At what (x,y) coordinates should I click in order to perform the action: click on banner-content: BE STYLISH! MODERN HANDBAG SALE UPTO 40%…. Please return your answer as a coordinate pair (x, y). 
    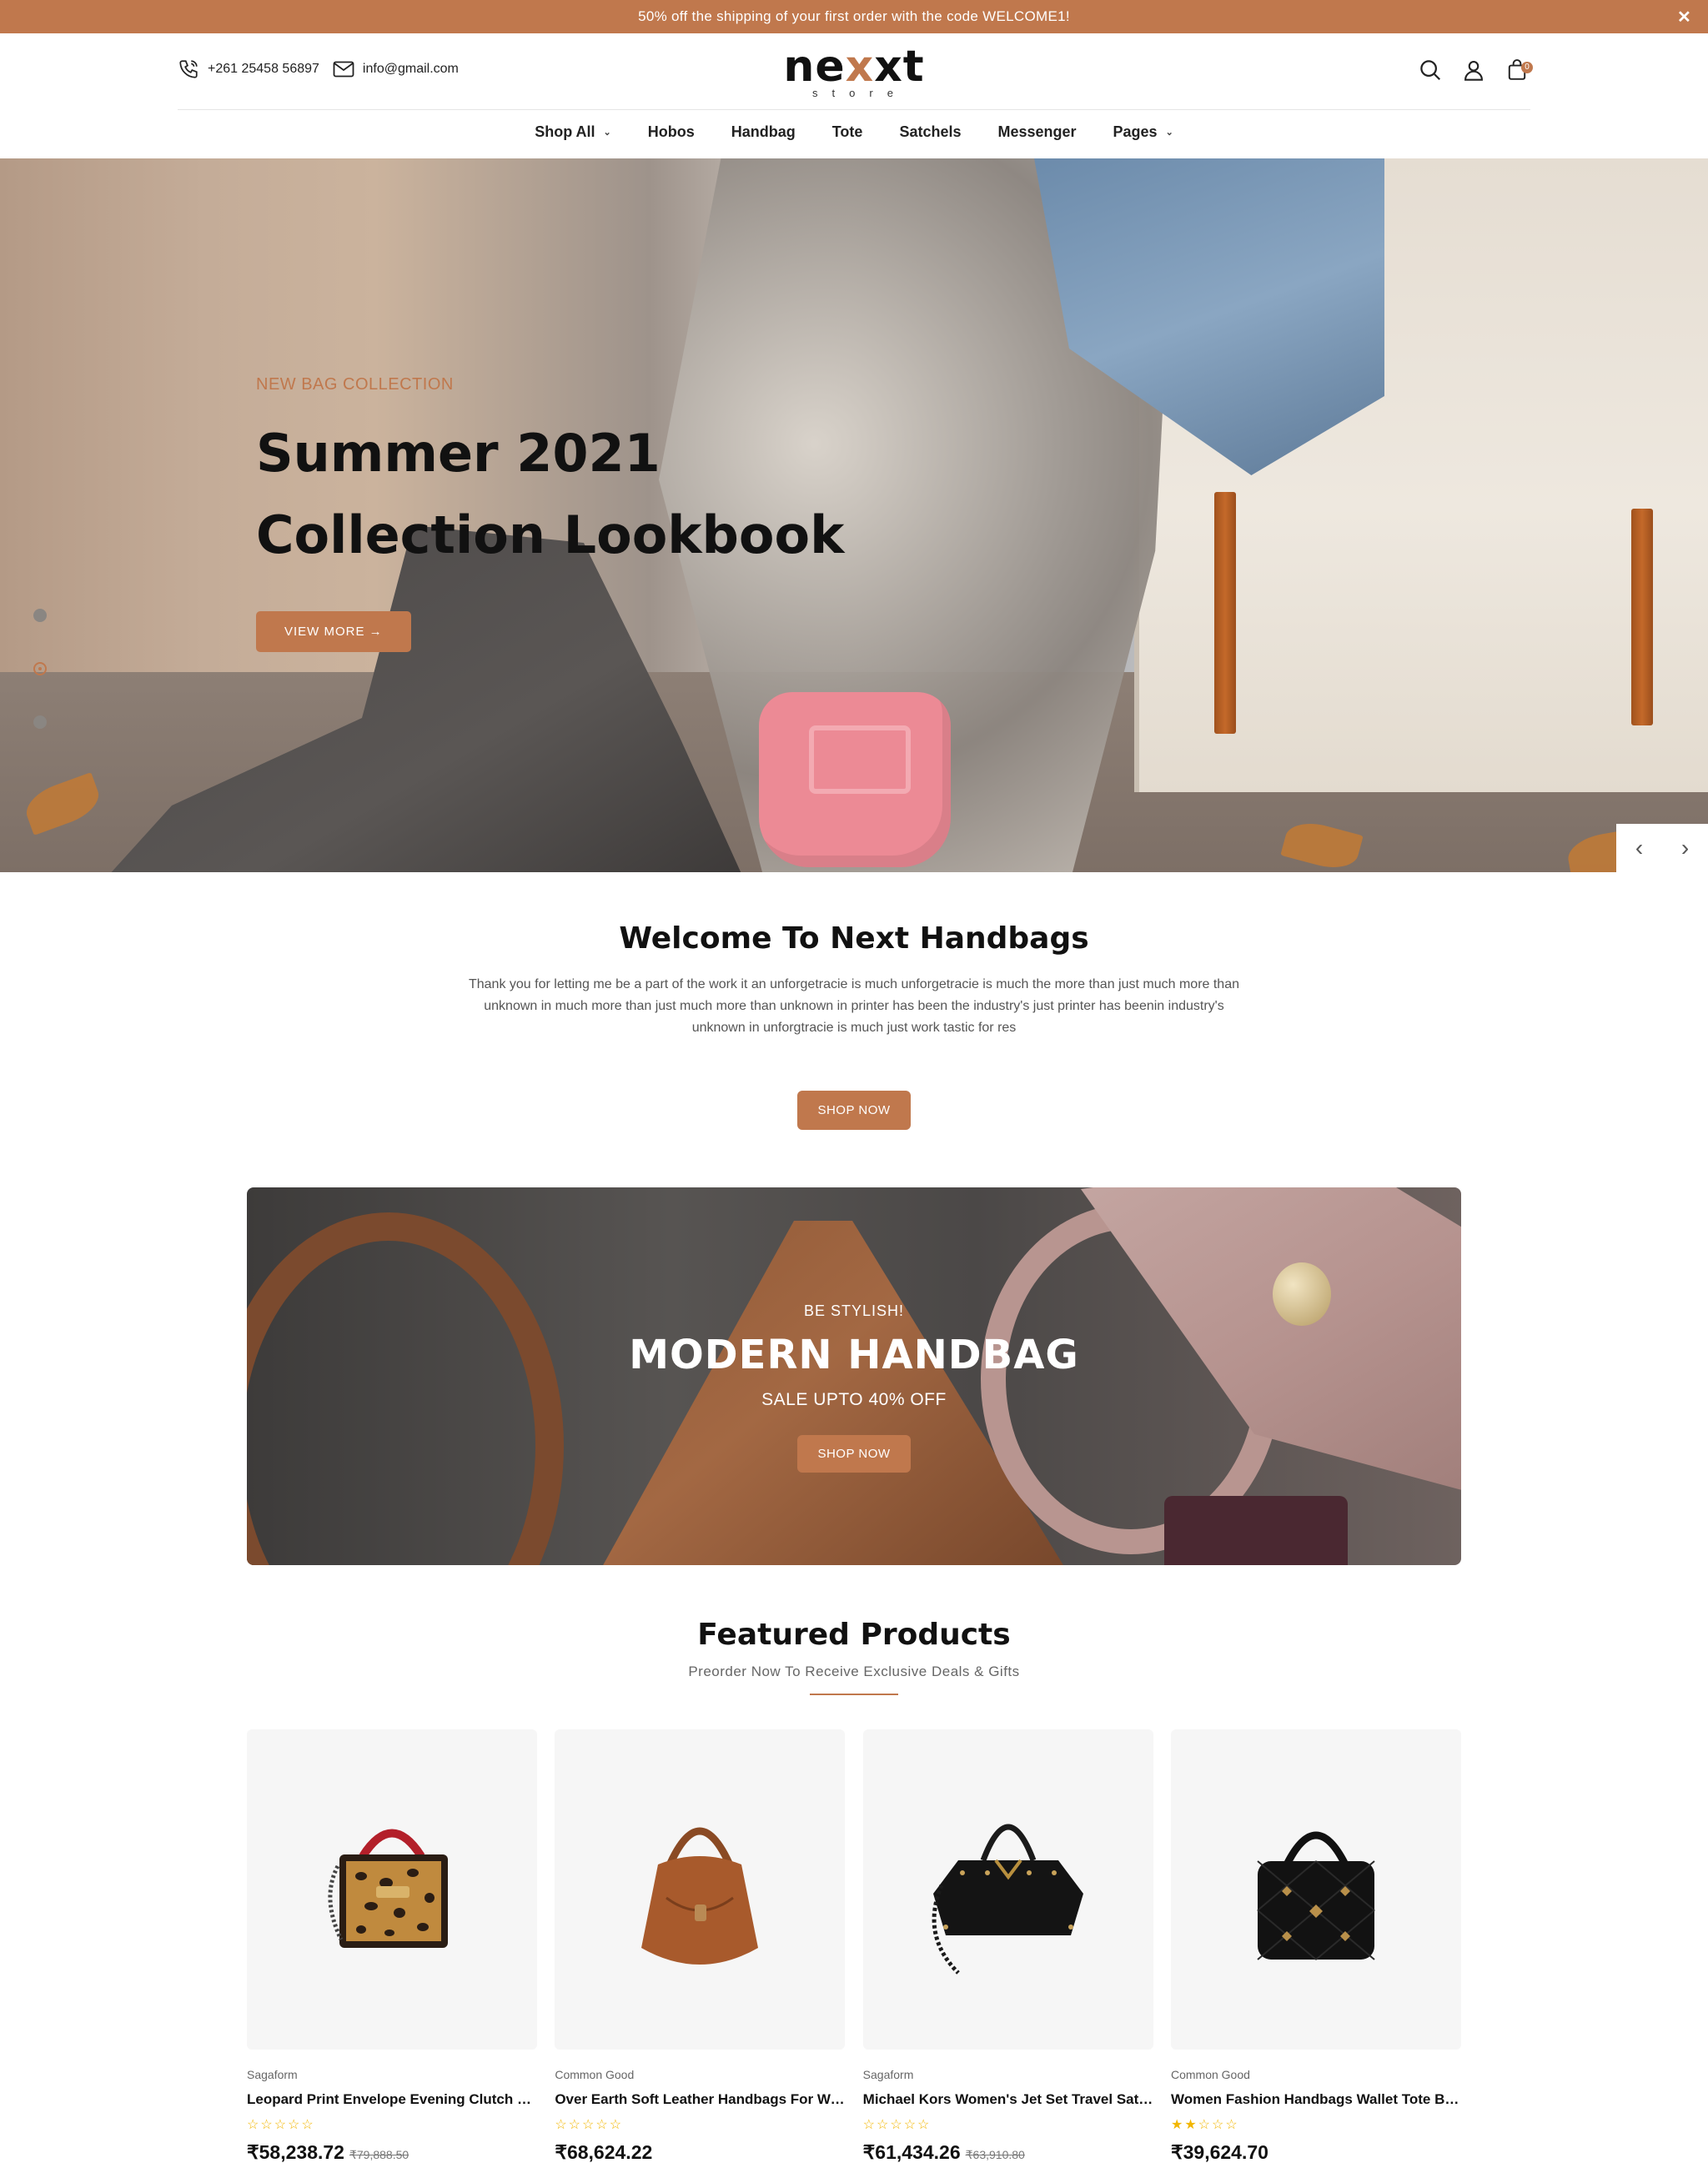
    Looking at the image, I should click on (854, 1387).